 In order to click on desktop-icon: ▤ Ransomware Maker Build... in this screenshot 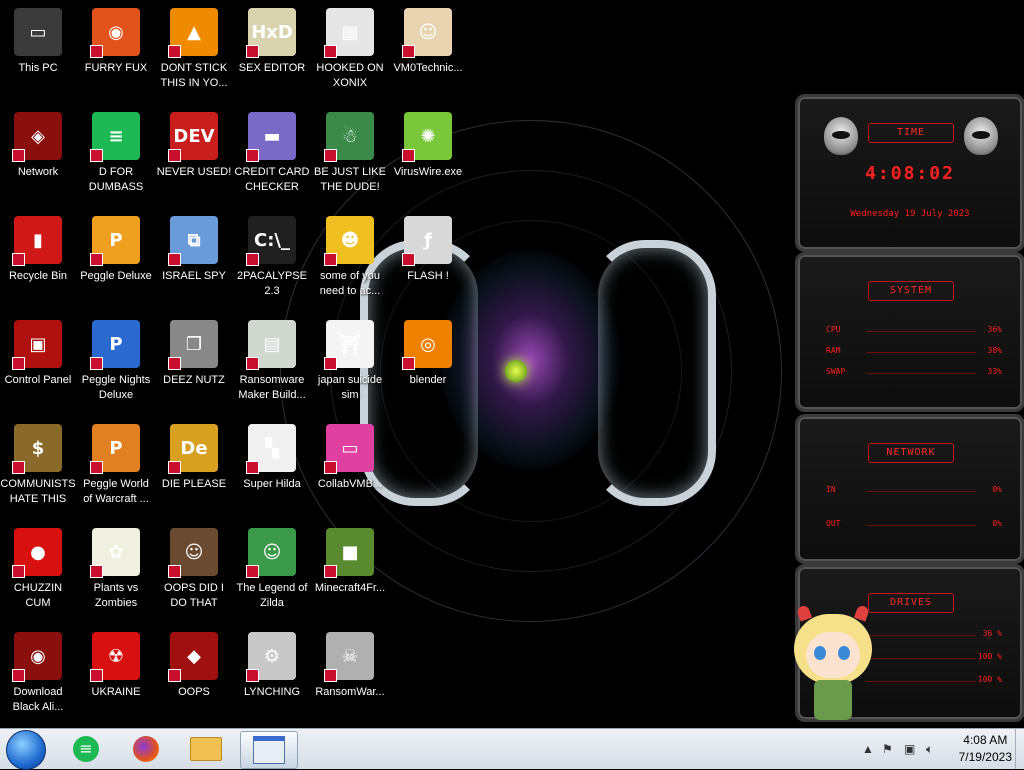, I will do `click(272, 366)`.